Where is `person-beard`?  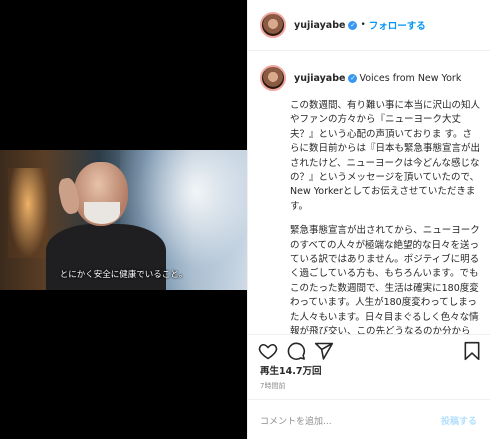 person-beard is located at coordinates (102, 213).